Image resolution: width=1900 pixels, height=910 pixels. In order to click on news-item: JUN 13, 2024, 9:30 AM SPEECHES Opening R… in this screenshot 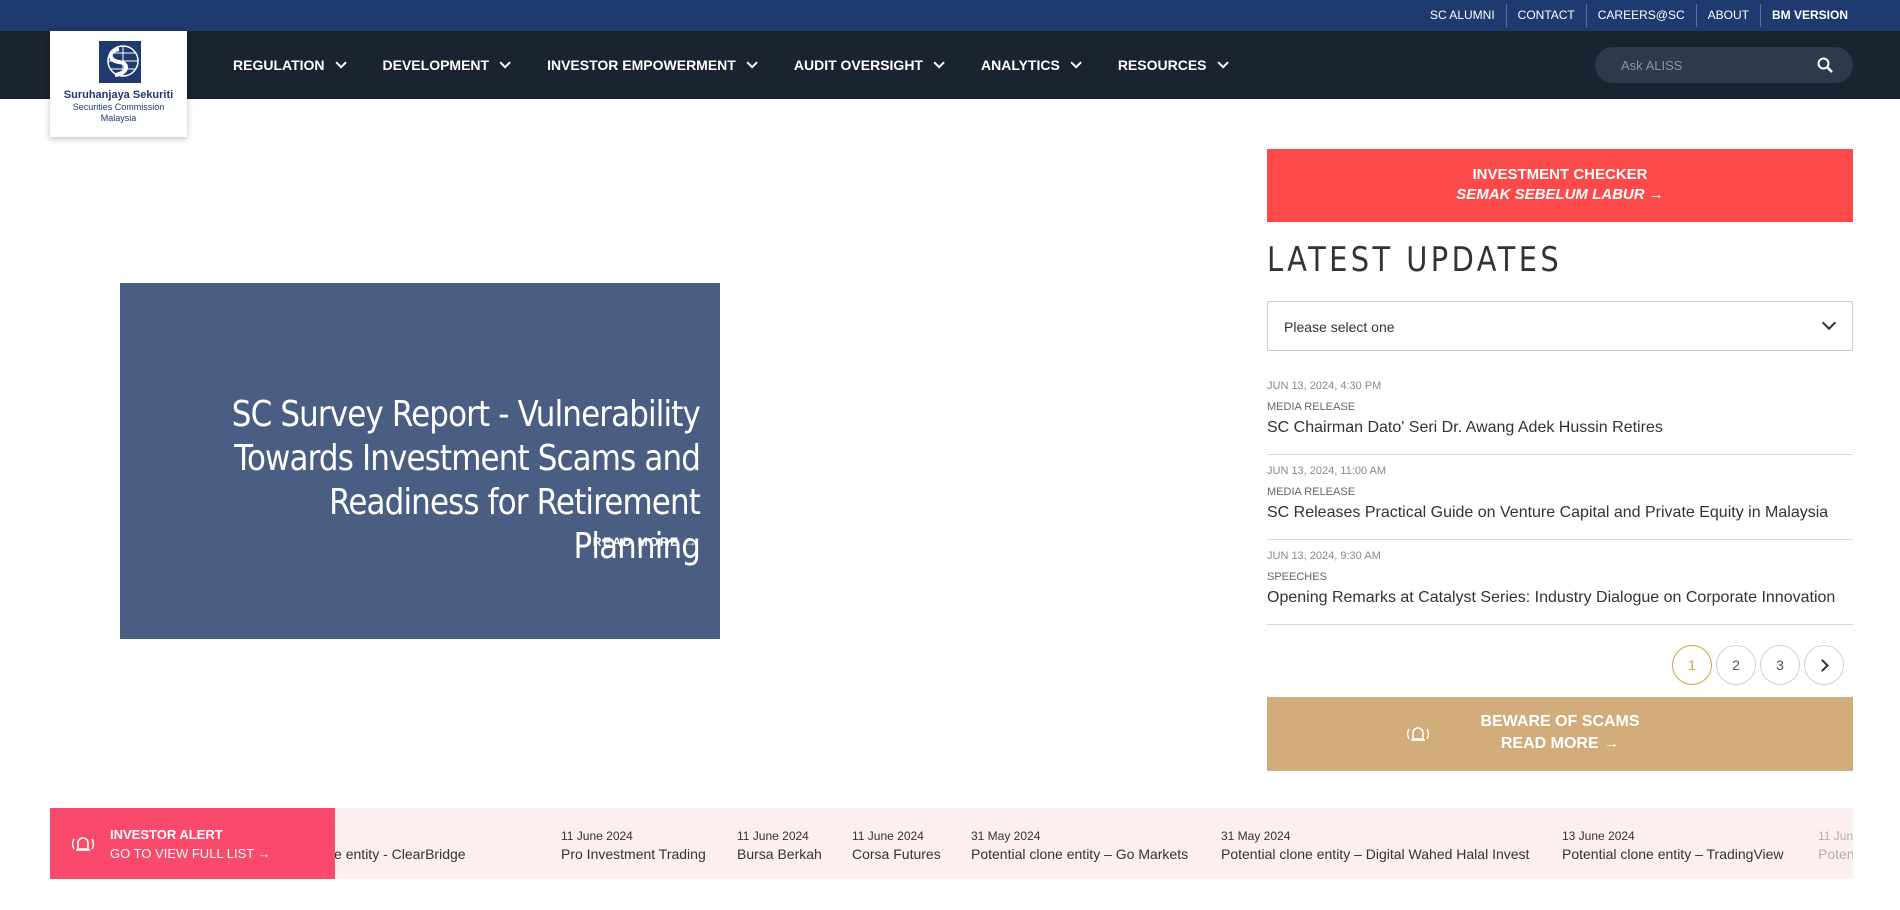, I will do `click(1560, 587)`.